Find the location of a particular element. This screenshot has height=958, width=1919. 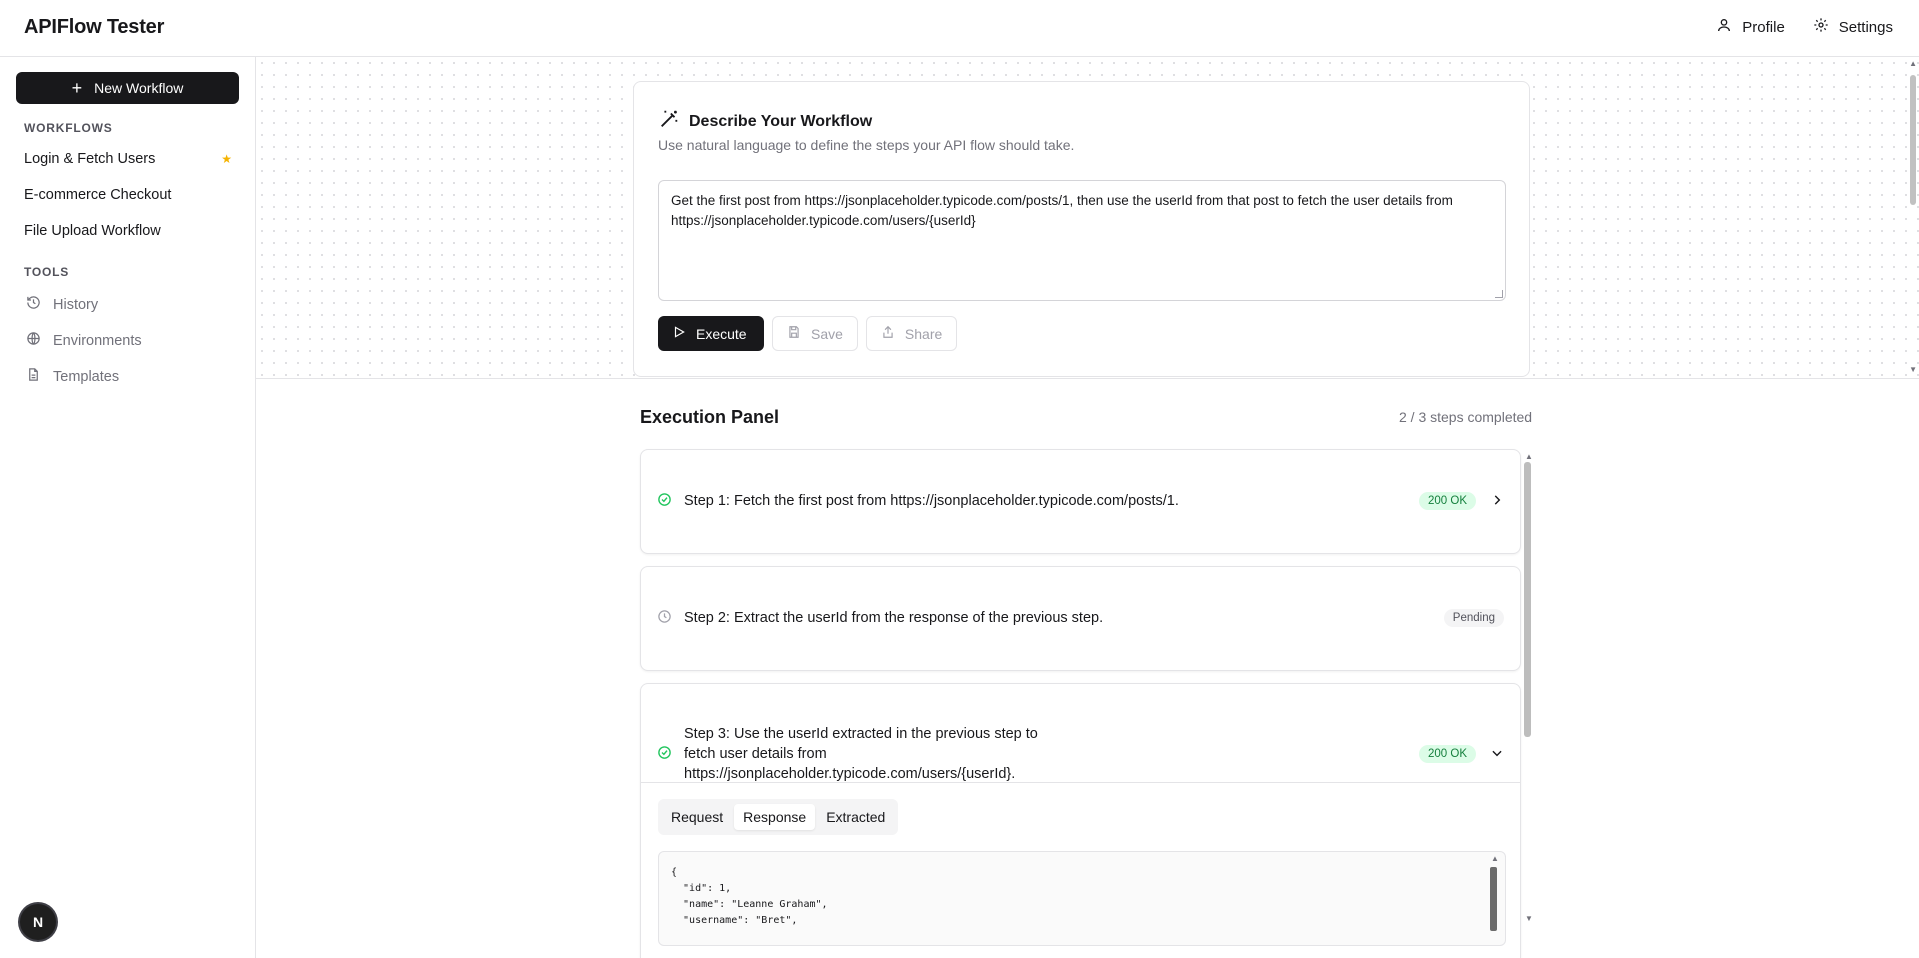

tab-request: Request is located at coordinates (697, 817).